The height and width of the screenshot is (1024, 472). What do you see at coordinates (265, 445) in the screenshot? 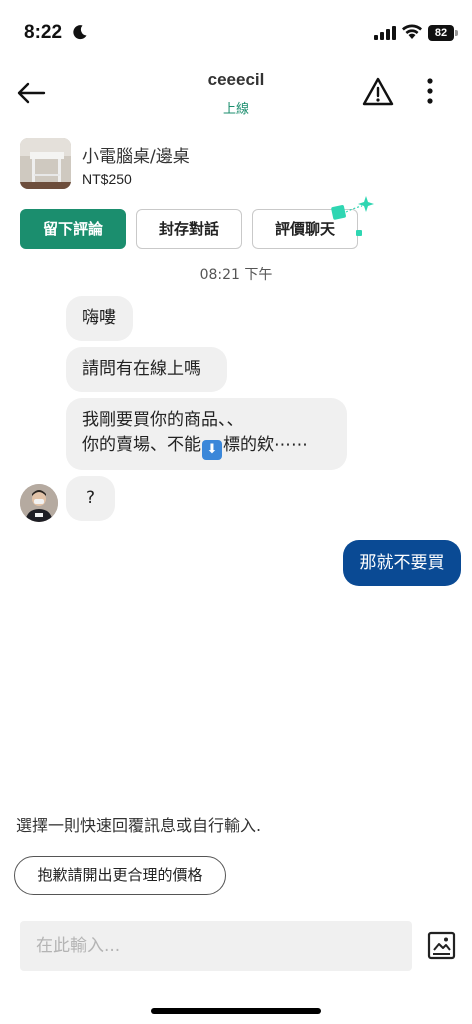
I see `message-text: 標的欸⋯⋯` at bounding box center [265, 445].